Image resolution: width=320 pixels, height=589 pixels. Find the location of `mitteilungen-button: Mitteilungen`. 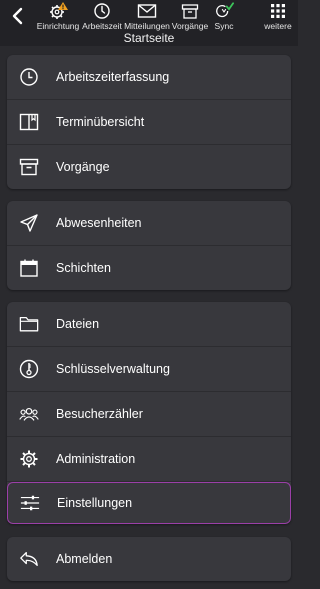

mitteilungen-button: Mitteilungen is located at coordinates (147, 17).